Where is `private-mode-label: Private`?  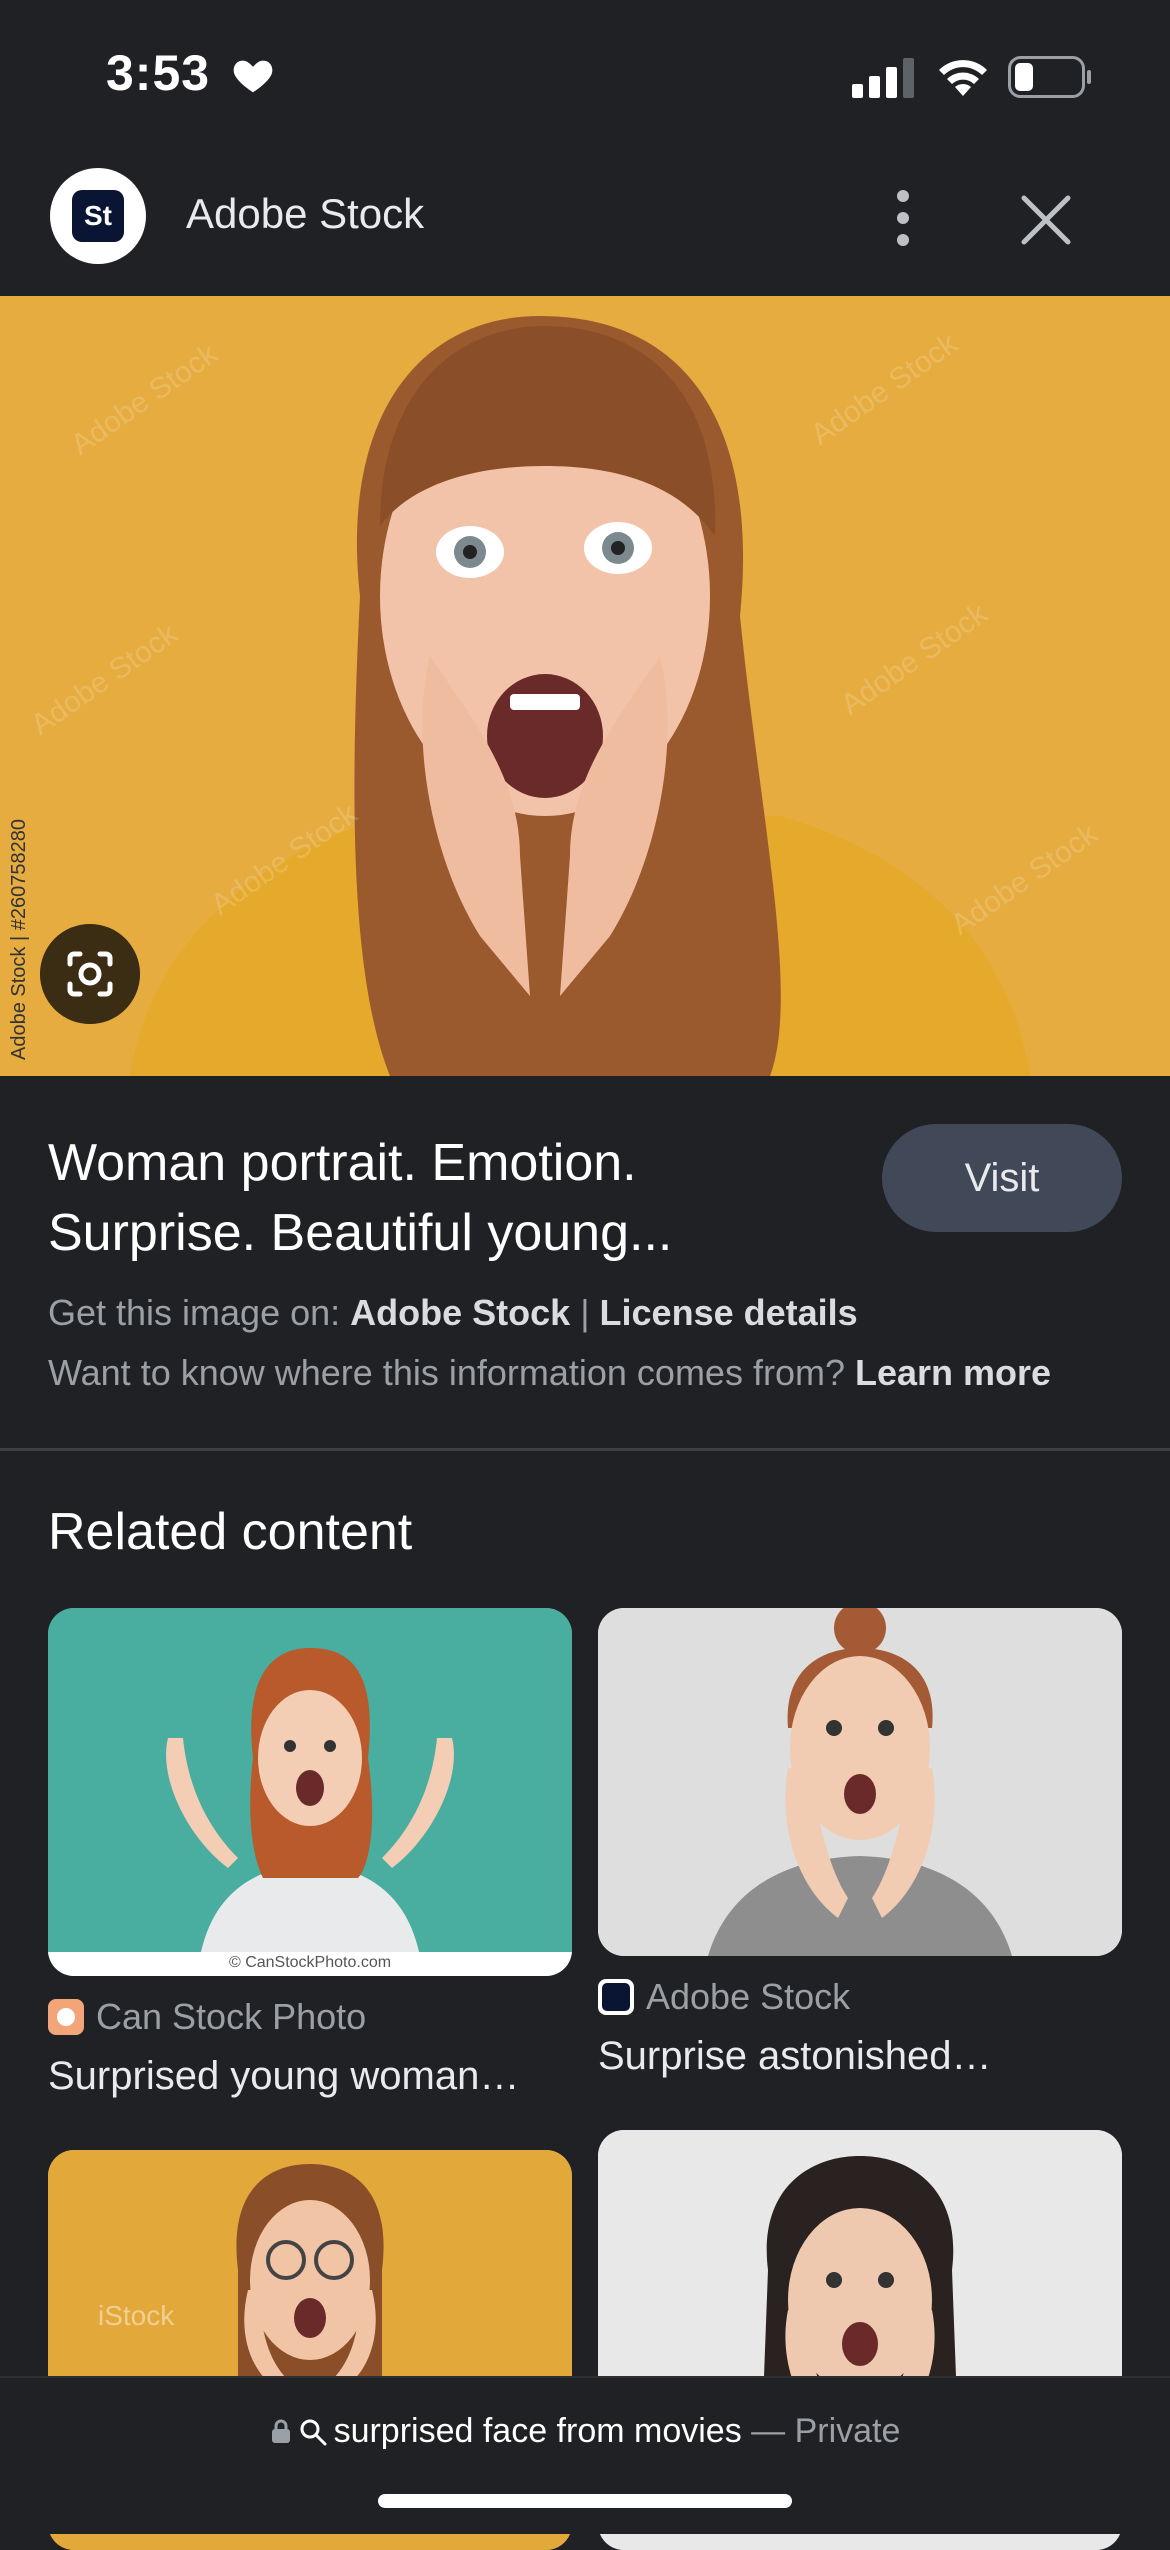 private-mode-label: Private is located at coordinates (847, 2431).